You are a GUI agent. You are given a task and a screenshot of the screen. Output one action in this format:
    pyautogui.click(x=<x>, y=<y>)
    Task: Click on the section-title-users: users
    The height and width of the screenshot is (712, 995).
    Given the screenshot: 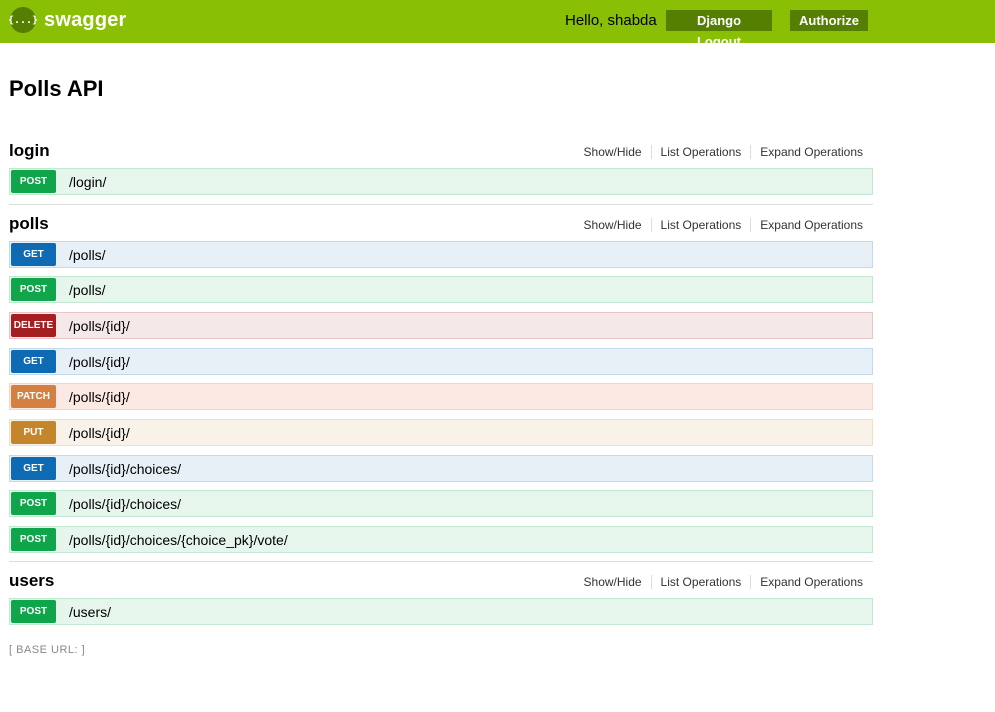 What is the action you would take?
    pyautogui.click(x=31, y=581)
    